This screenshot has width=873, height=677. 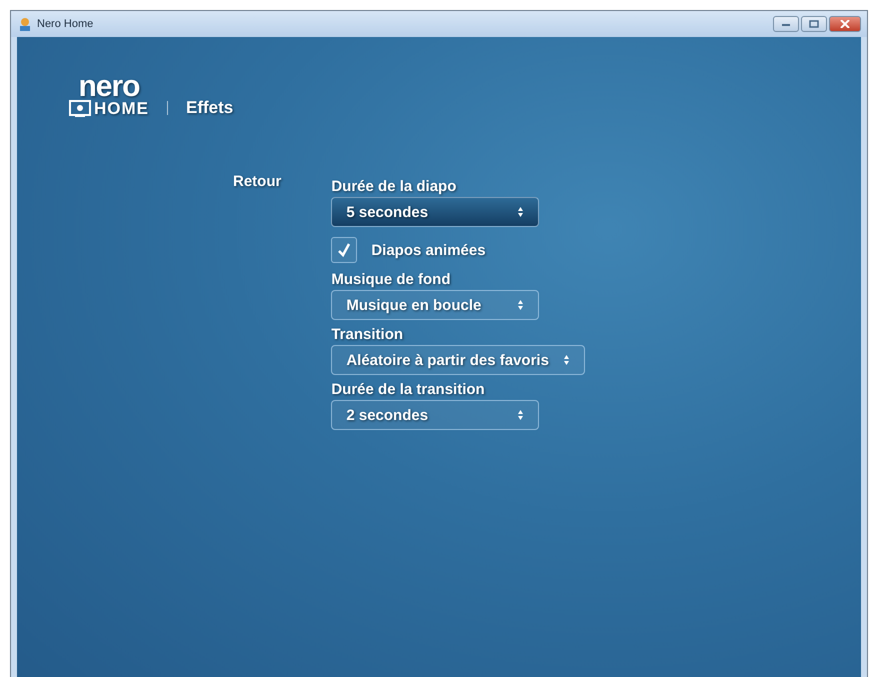 What do you see at coordinates (391, 279) in the screenshot?
I see `setting-label: Musique de fond` at bounding box center [391, 279].